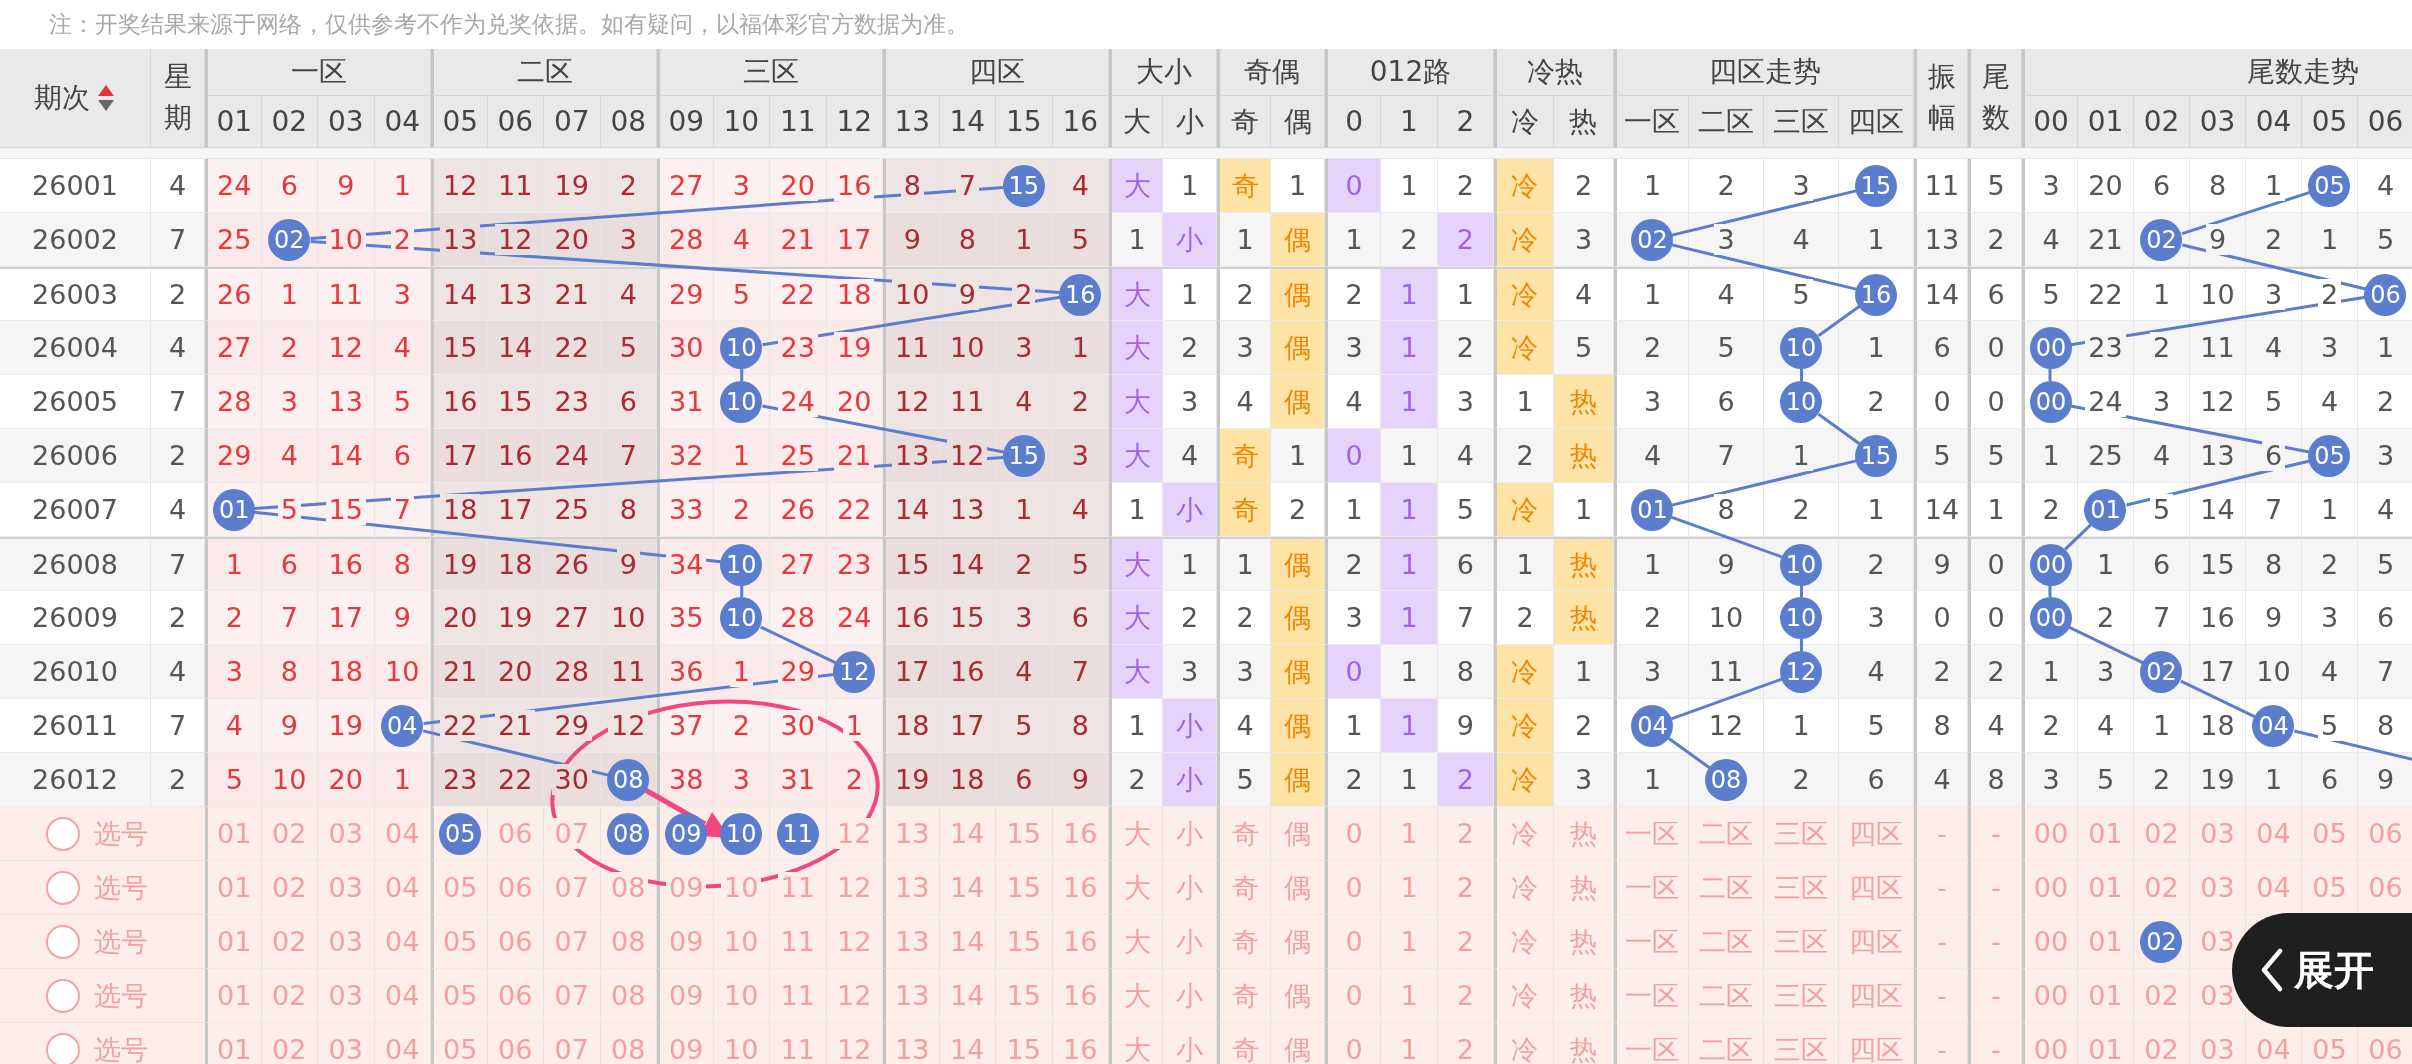 The height and width of the screenshot is (1064, 2412). What do you see at coordinates (106, 98) in the screenshot?
I see `sort-icon` at bounding box center [106, 98].